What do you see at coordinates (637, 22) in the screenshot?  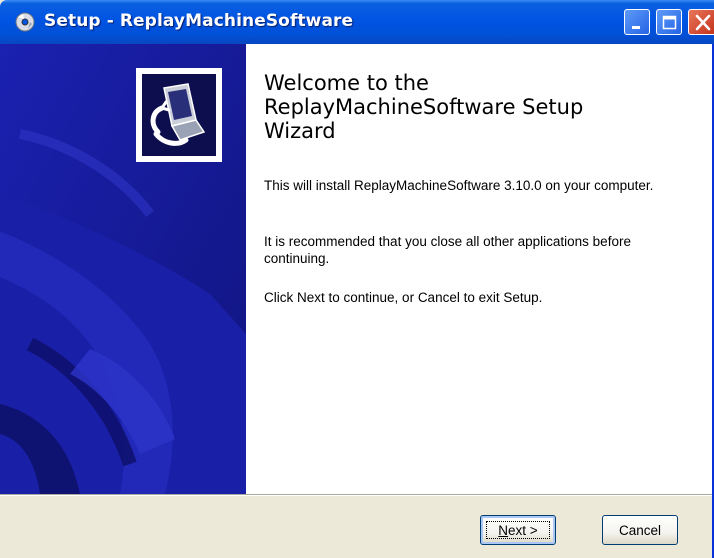 I see `minimize-button` at bounding box center [637, 22].